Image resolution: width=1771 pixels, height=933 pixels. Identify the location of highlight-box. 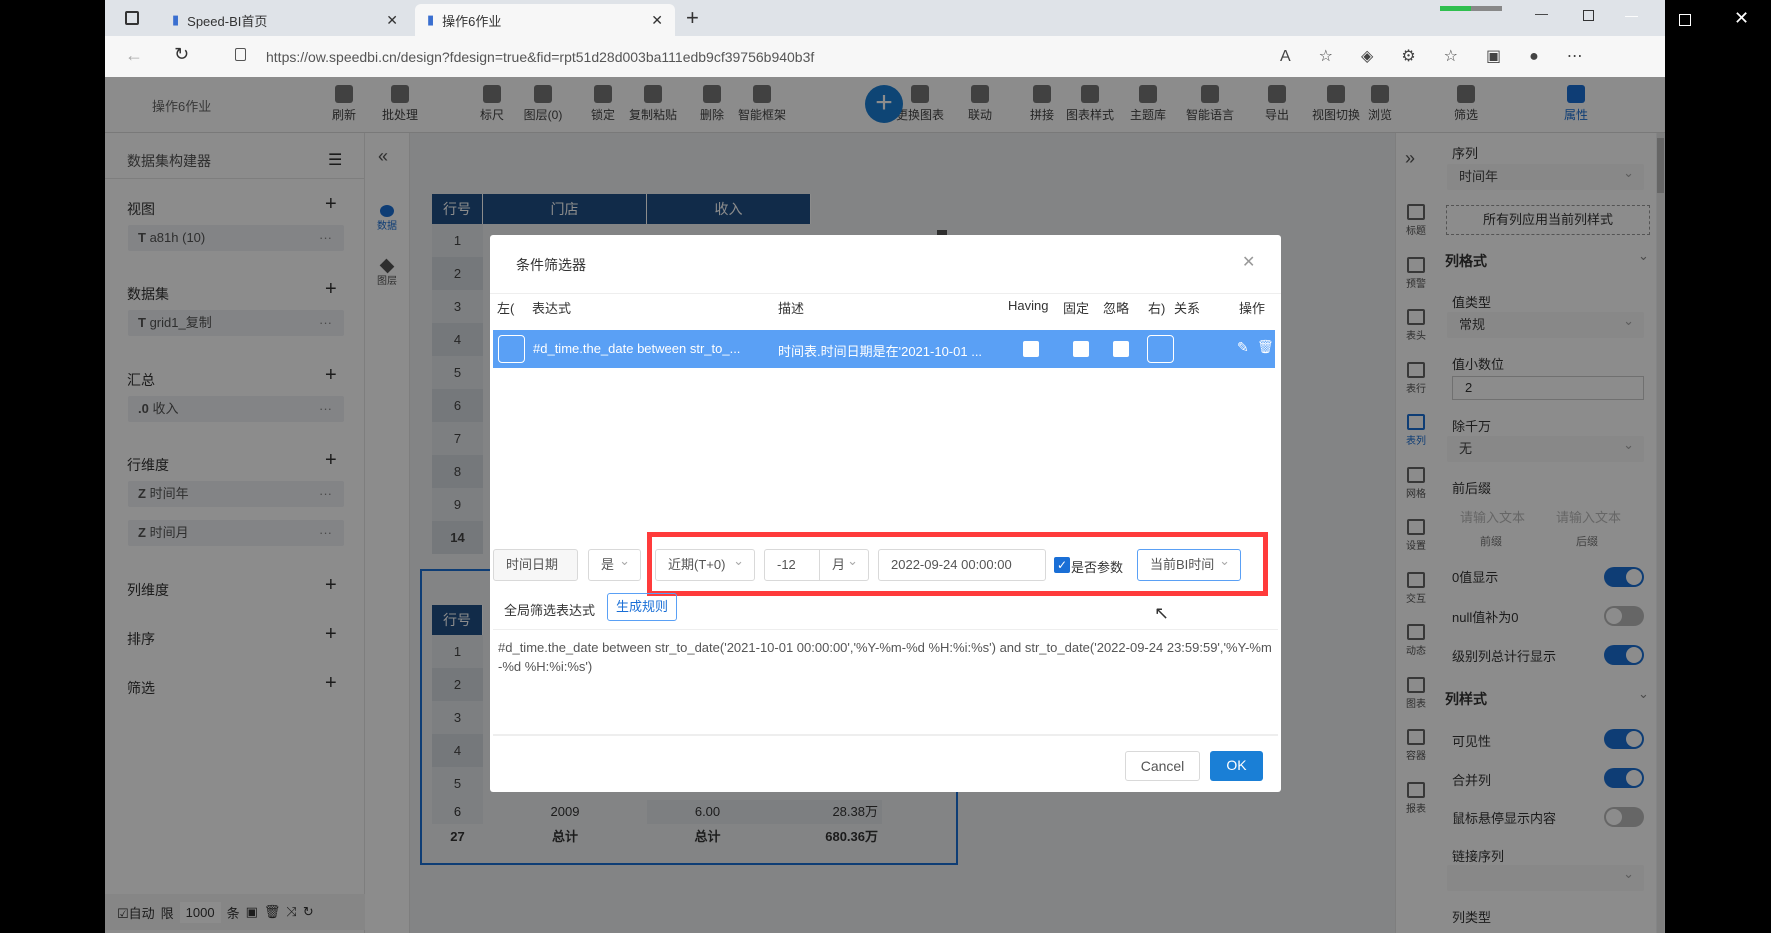
(957, 564).